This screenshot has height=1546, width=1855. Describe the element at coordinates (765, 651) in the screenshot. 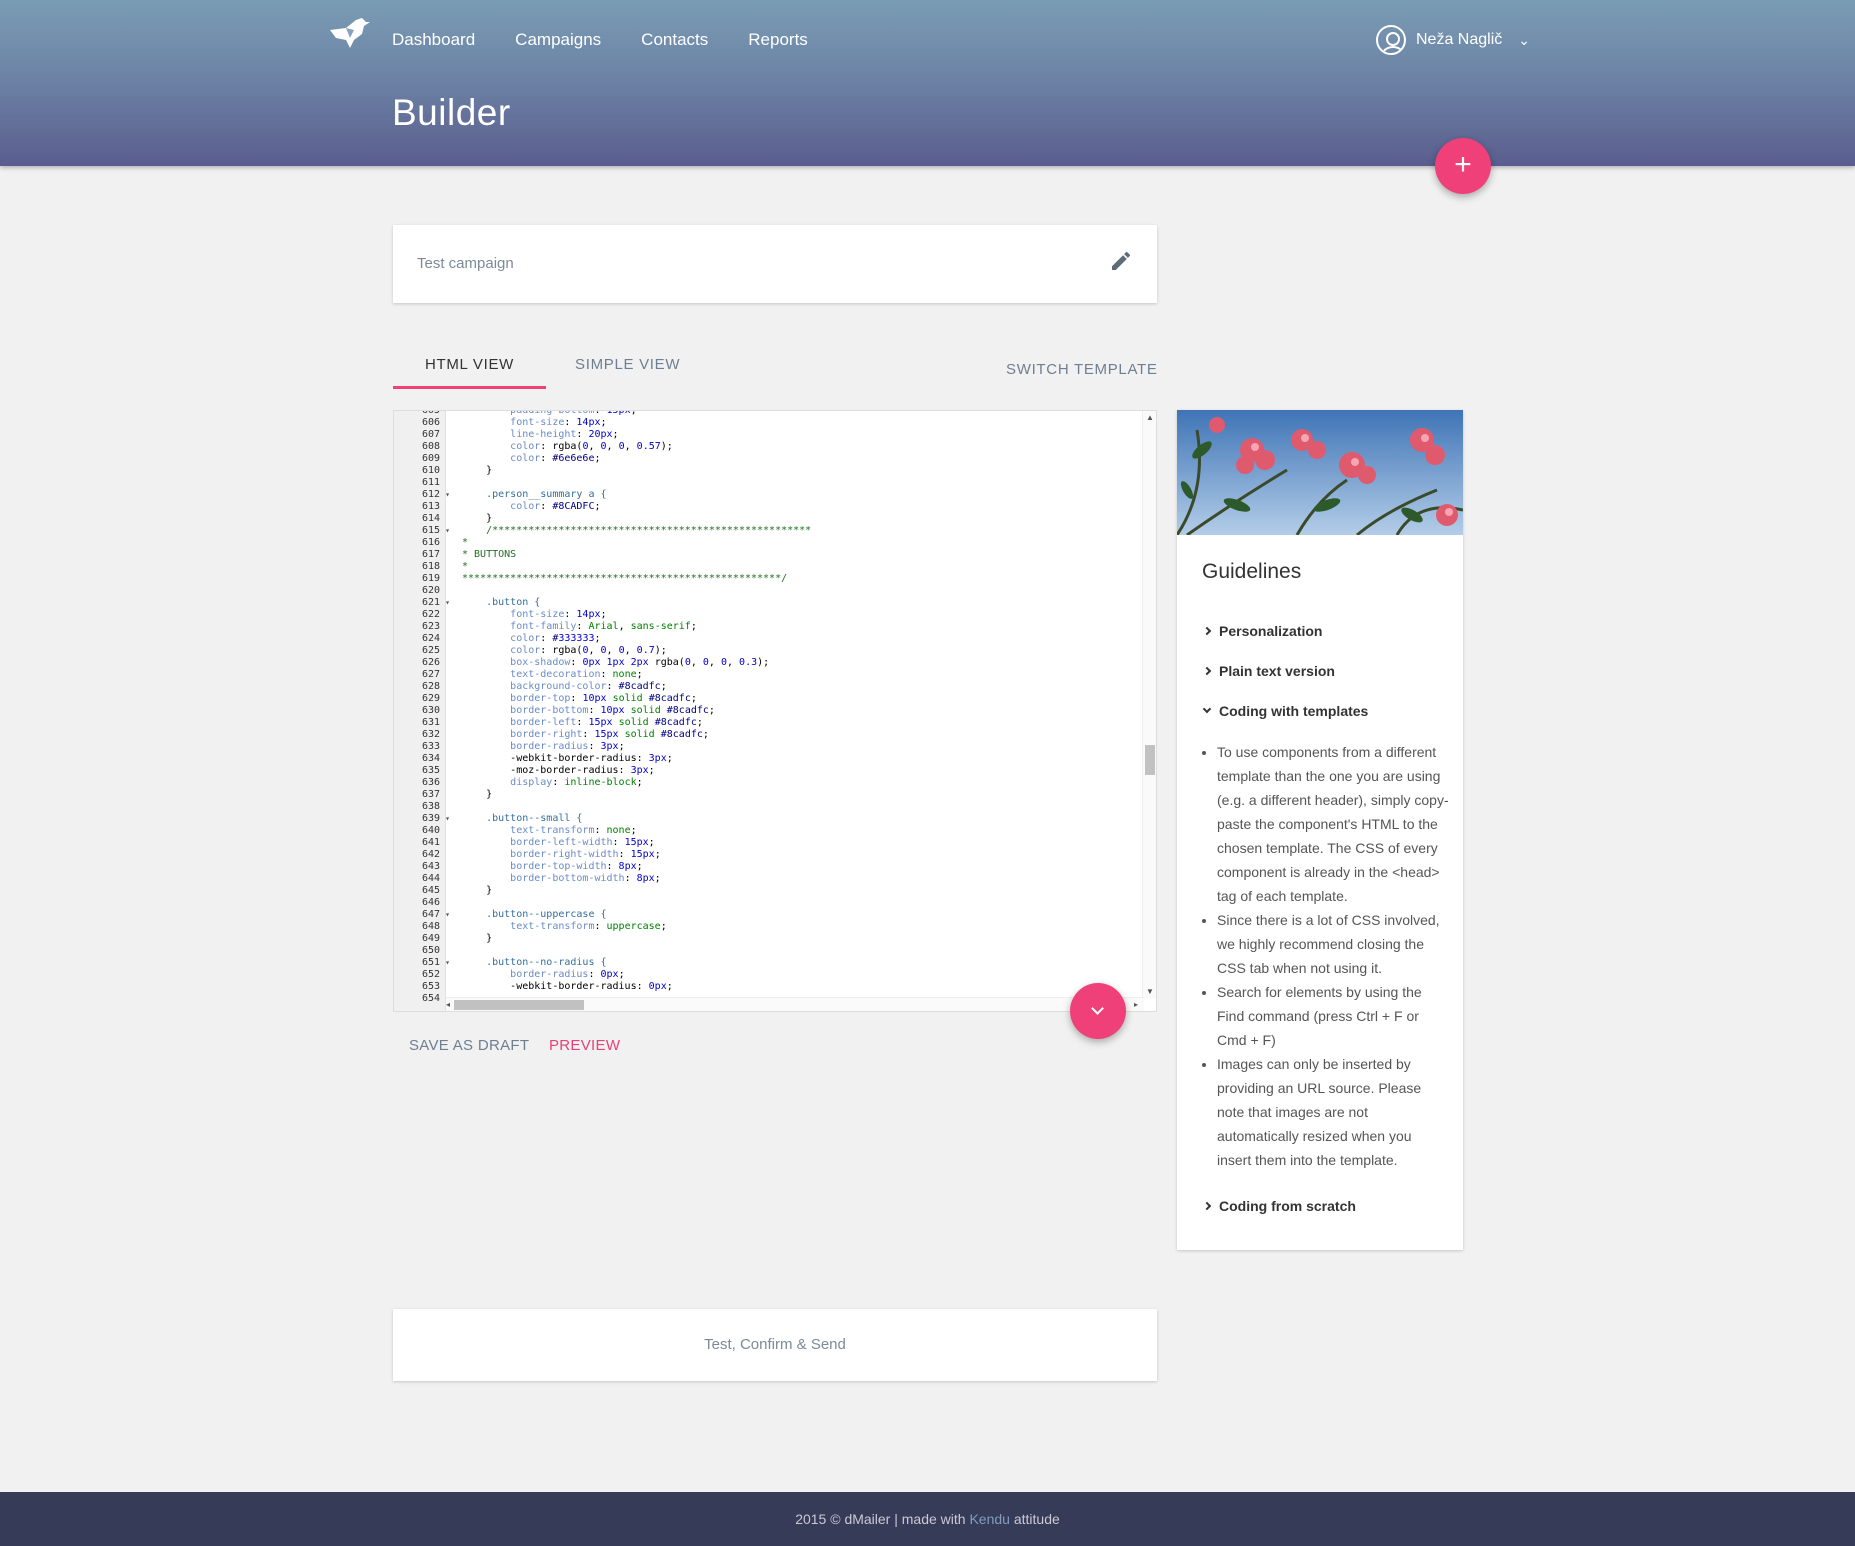

I see `code-line: 625 color: rgba(0, 0, 0, 0.7);` at that location.